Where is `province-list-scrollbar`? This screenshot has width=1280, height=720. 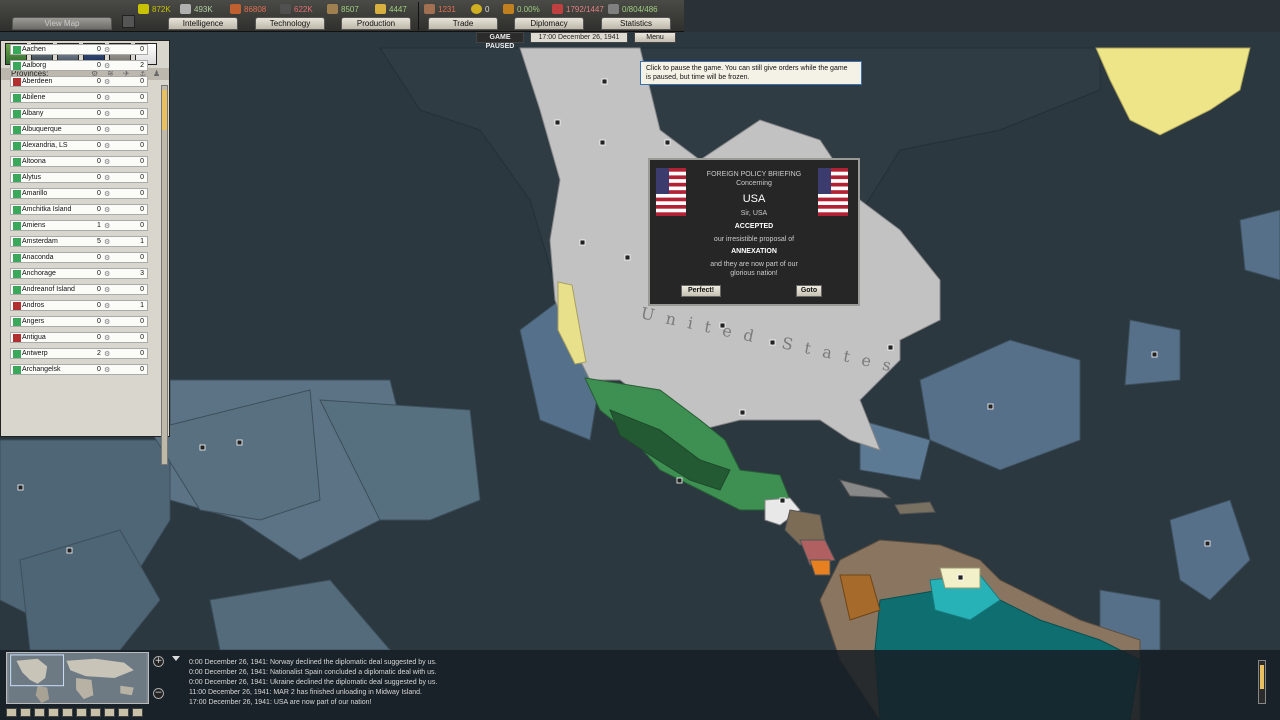 province-list-scrollbar is located at coordinates (164, 275).